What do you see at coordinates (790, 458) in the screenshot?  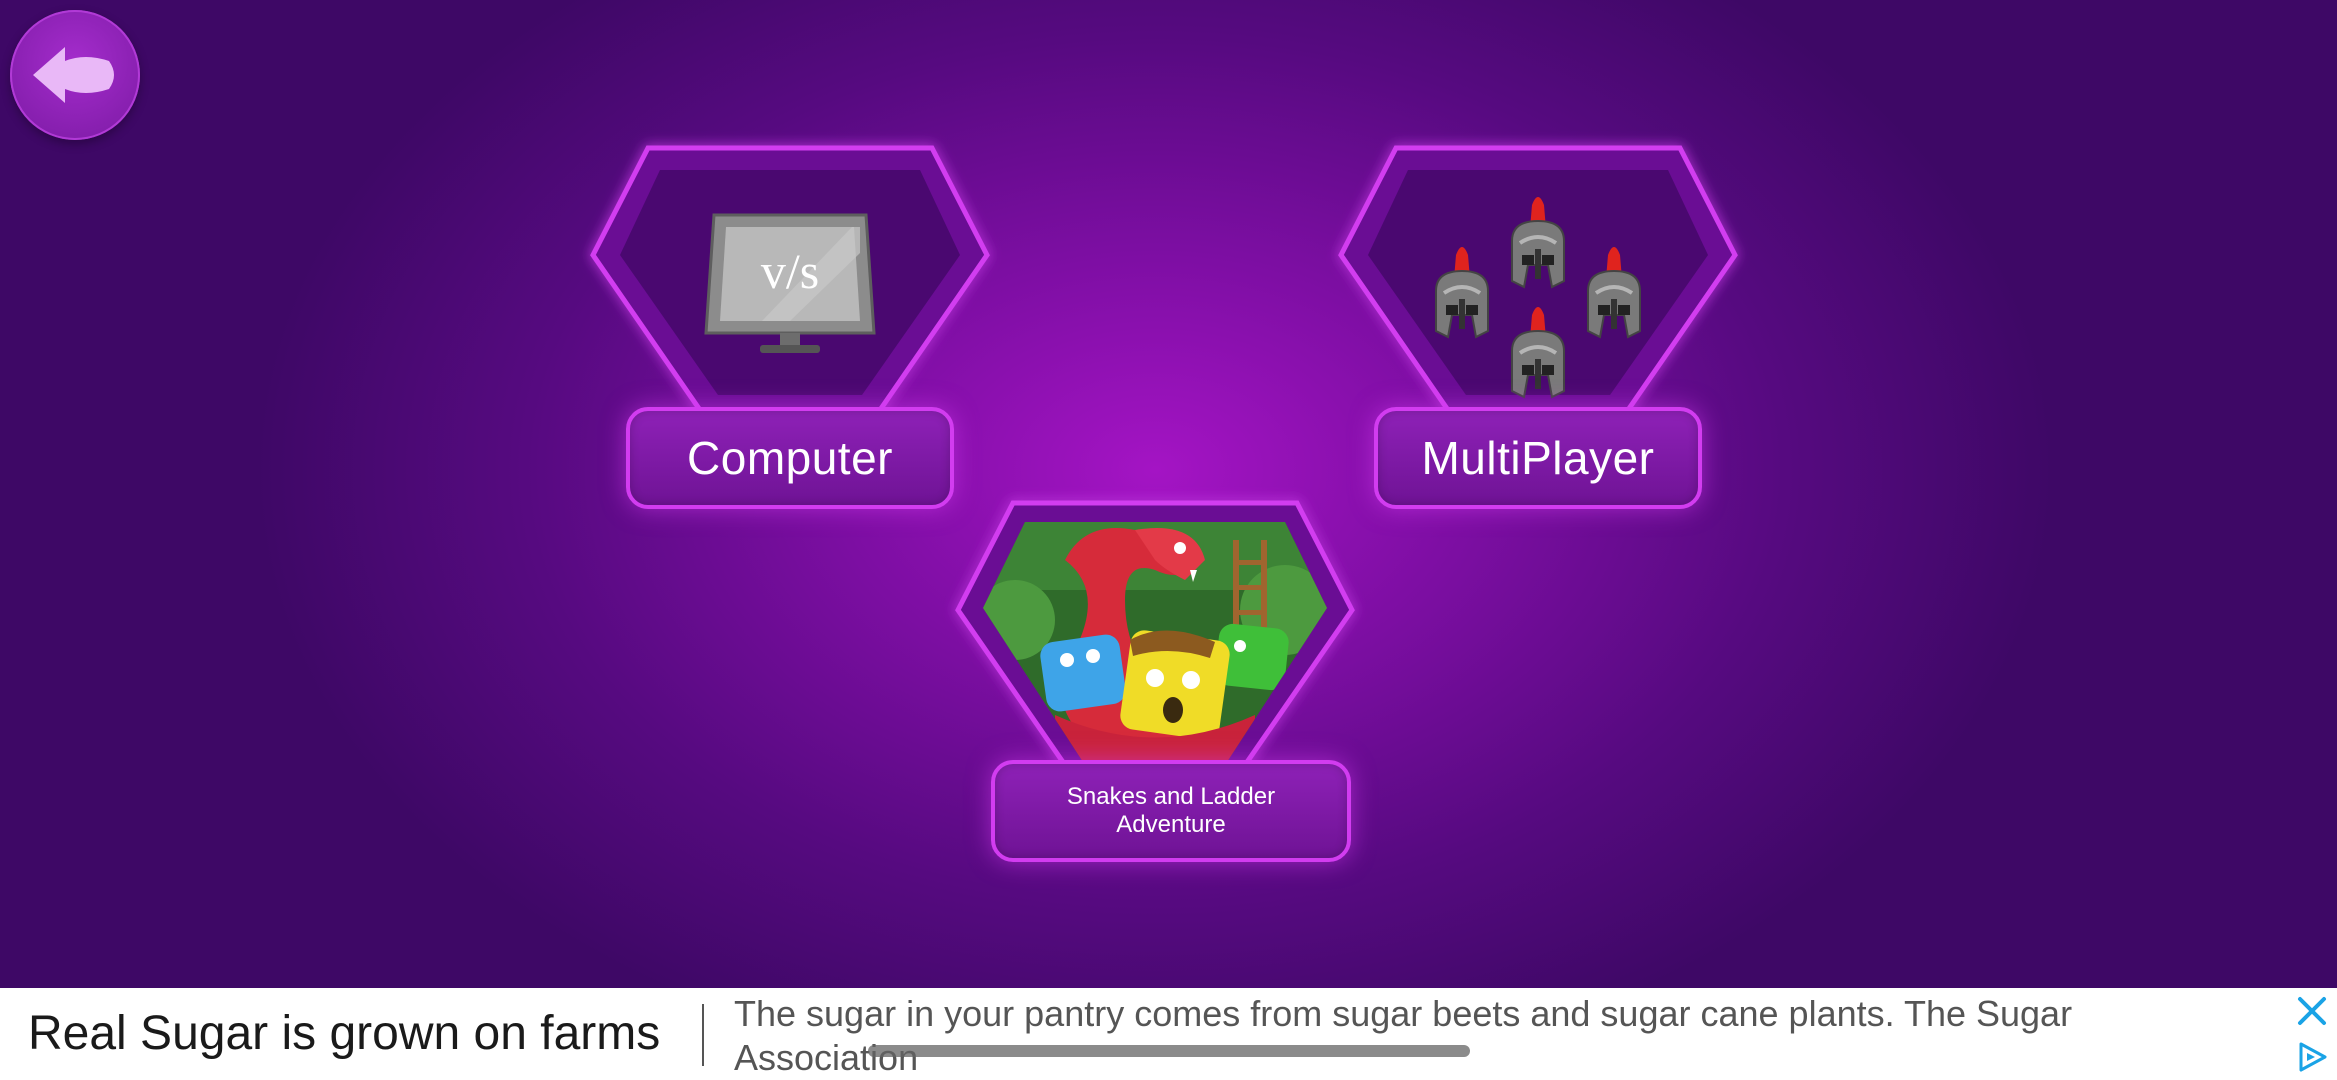 I see `computer-label: Computer` at bounding box center [790, 458].